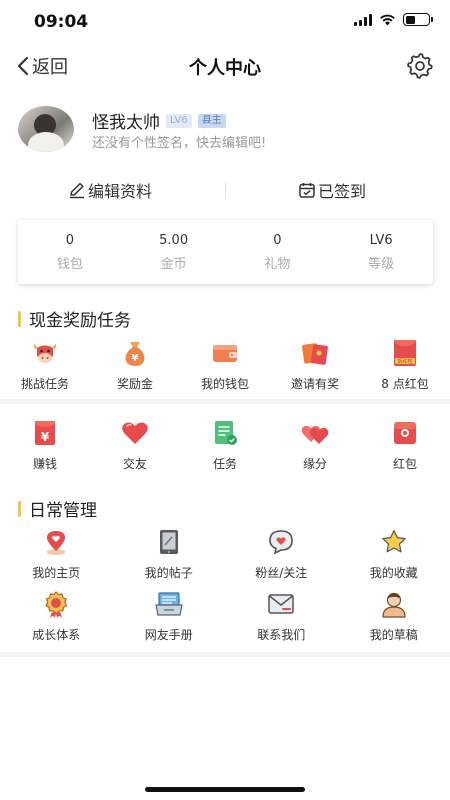 Image resolution: width=450 pixels, height=800 pixels. Describe the element at coordinates (314, 464) in the screenshot. I see `feature-label: 缘分` at that location.